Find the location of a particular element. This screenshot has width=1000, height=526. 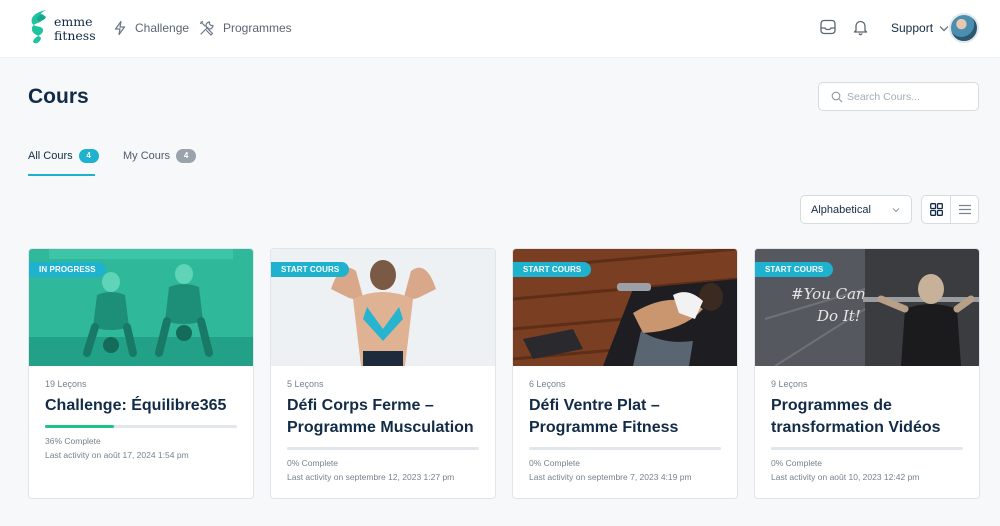

support-menu: Support is located at coordinates (920, 28).